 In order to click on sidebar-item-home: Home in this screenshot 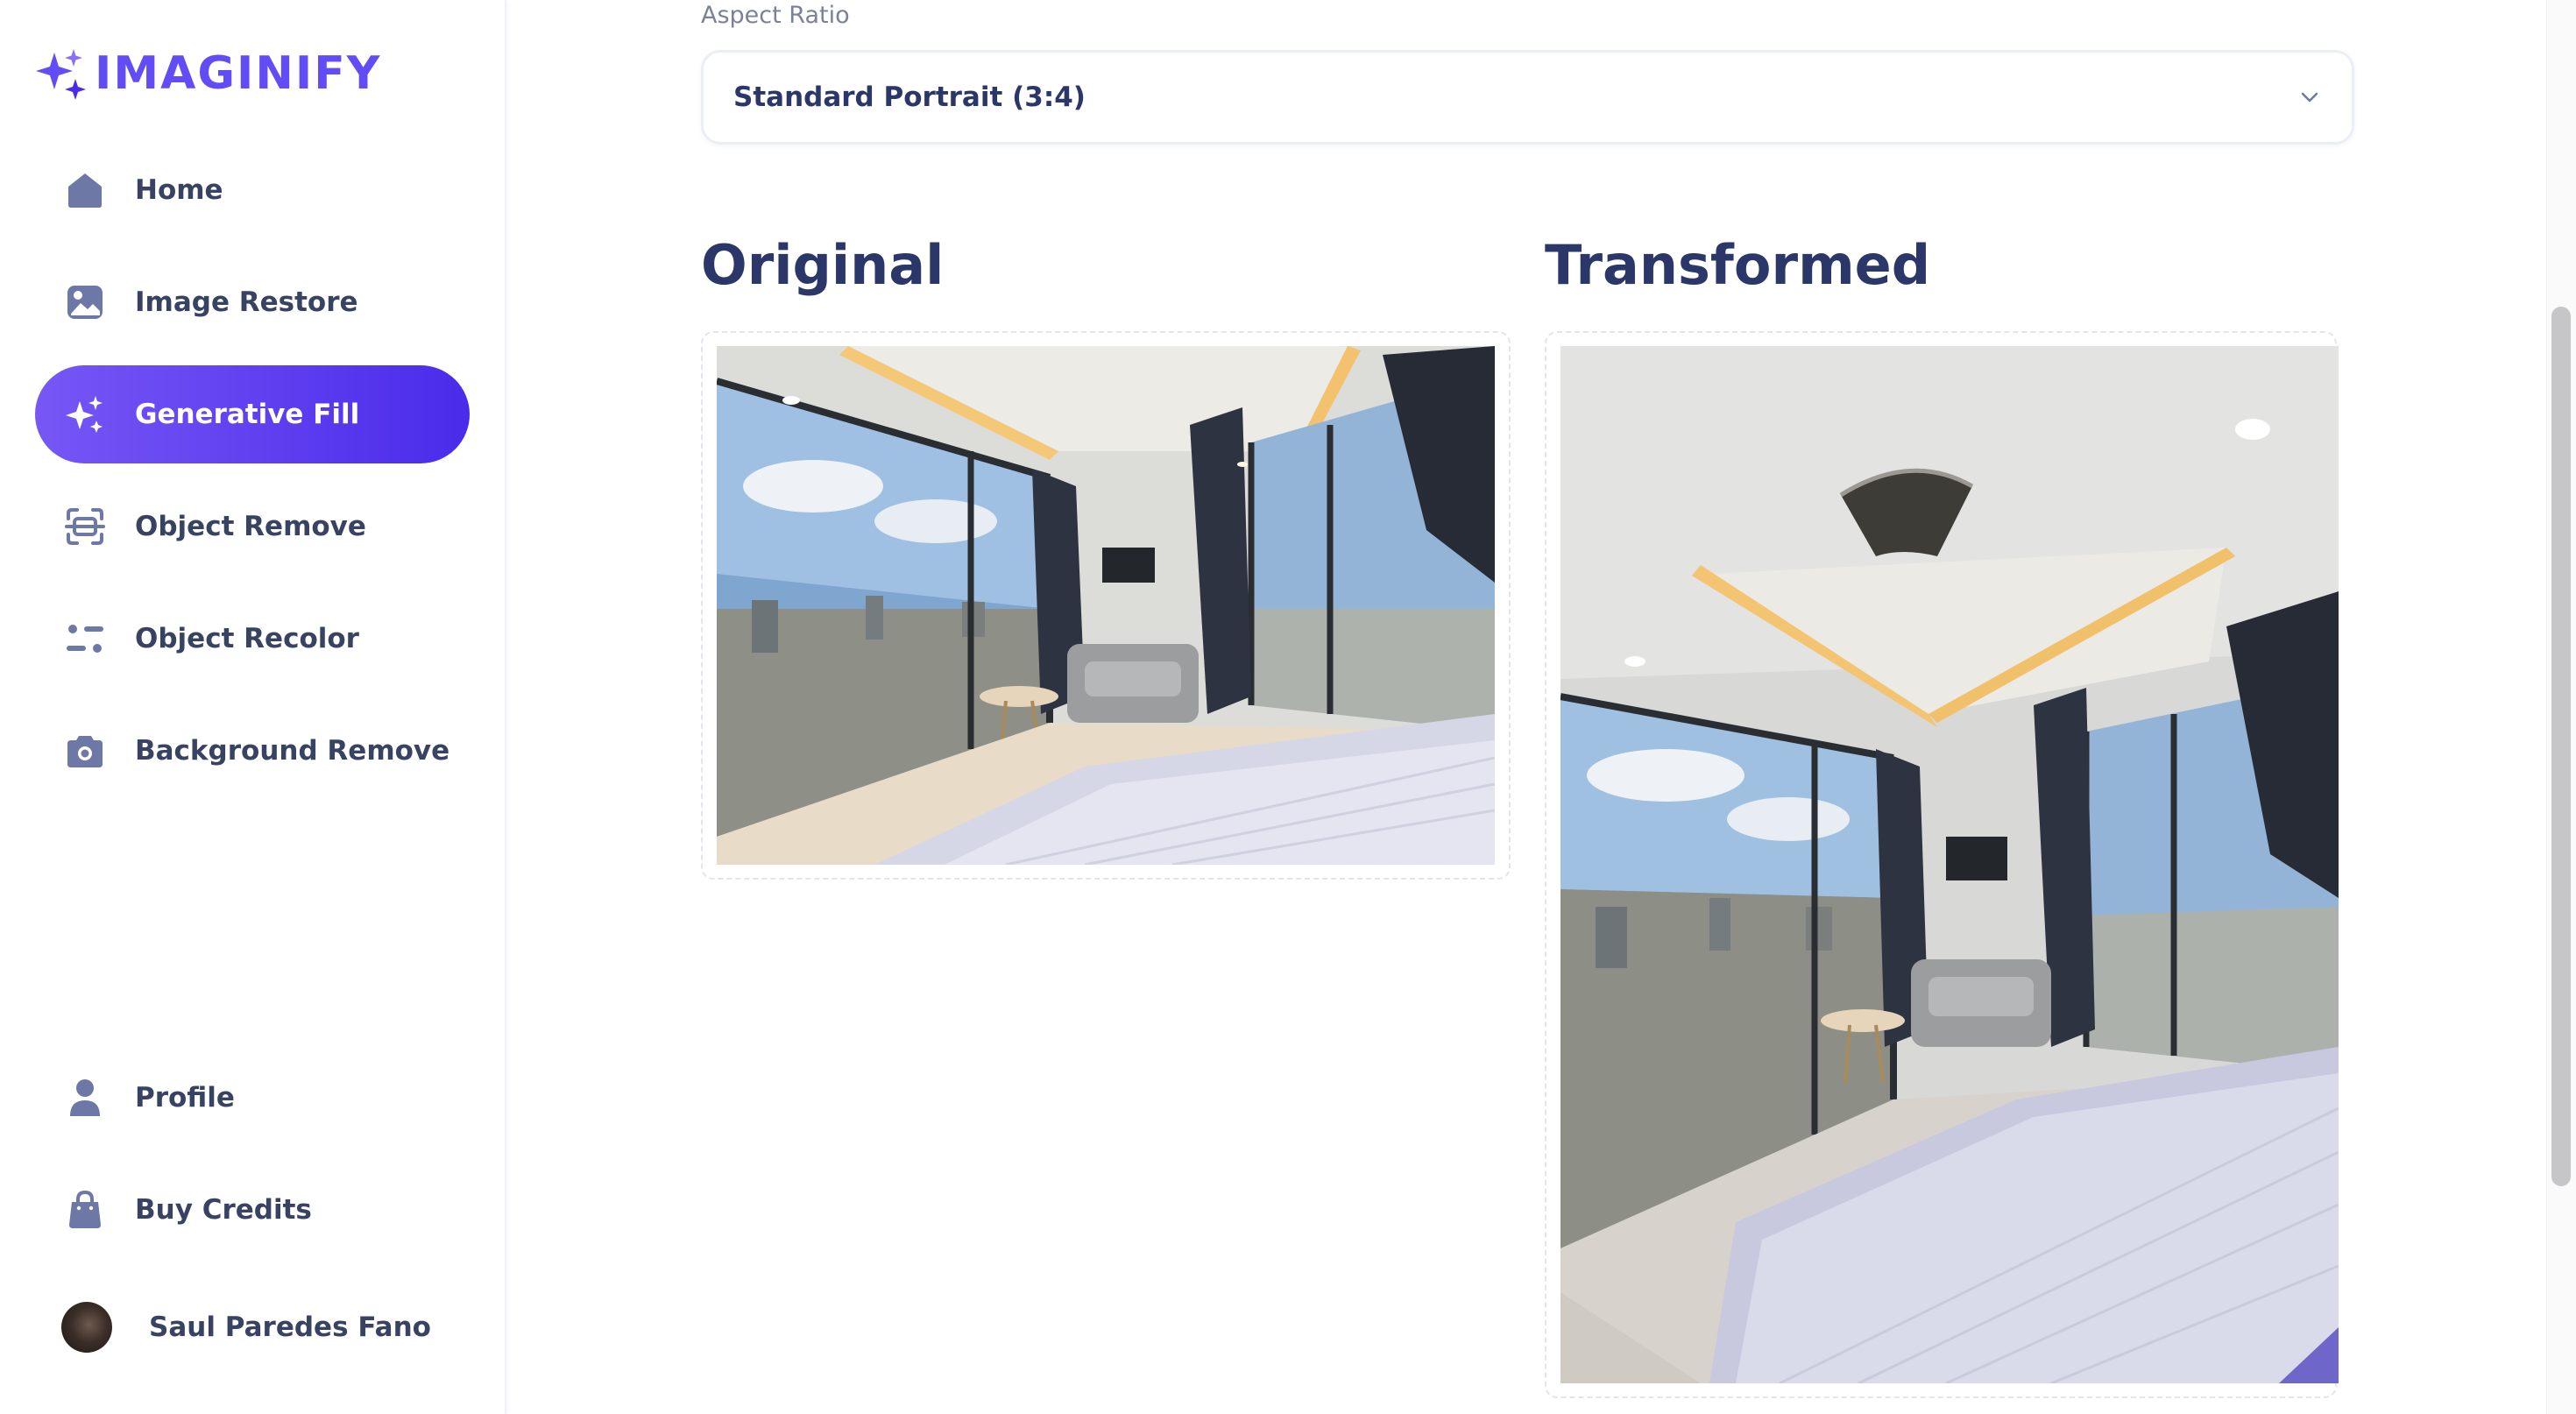, I will do `click(252, 190)`.